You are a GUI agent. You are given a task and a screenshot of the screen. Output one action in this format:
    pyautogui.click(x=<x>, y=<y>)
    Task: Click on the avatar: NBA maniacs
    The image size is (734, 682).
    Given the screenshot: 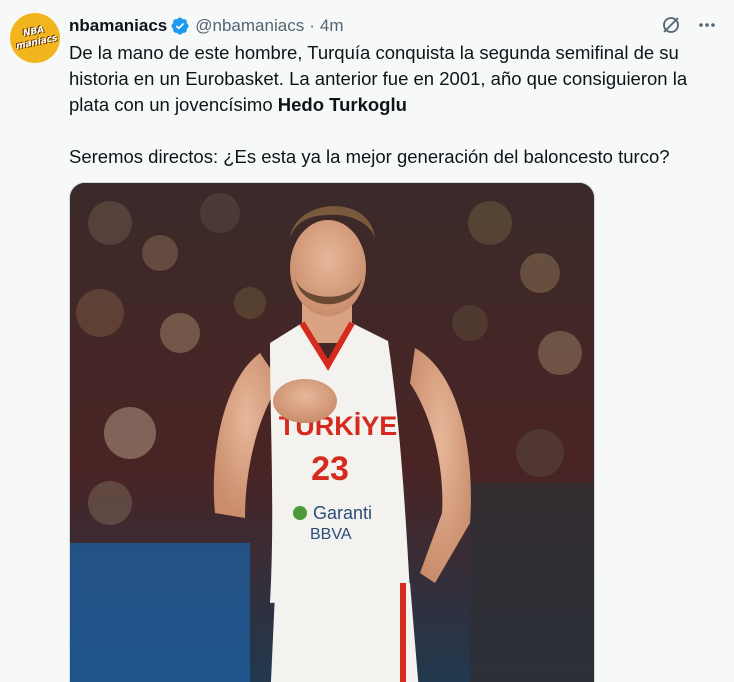 What is the action you would take?
    pyautogui.click(x=35, y=38)
    